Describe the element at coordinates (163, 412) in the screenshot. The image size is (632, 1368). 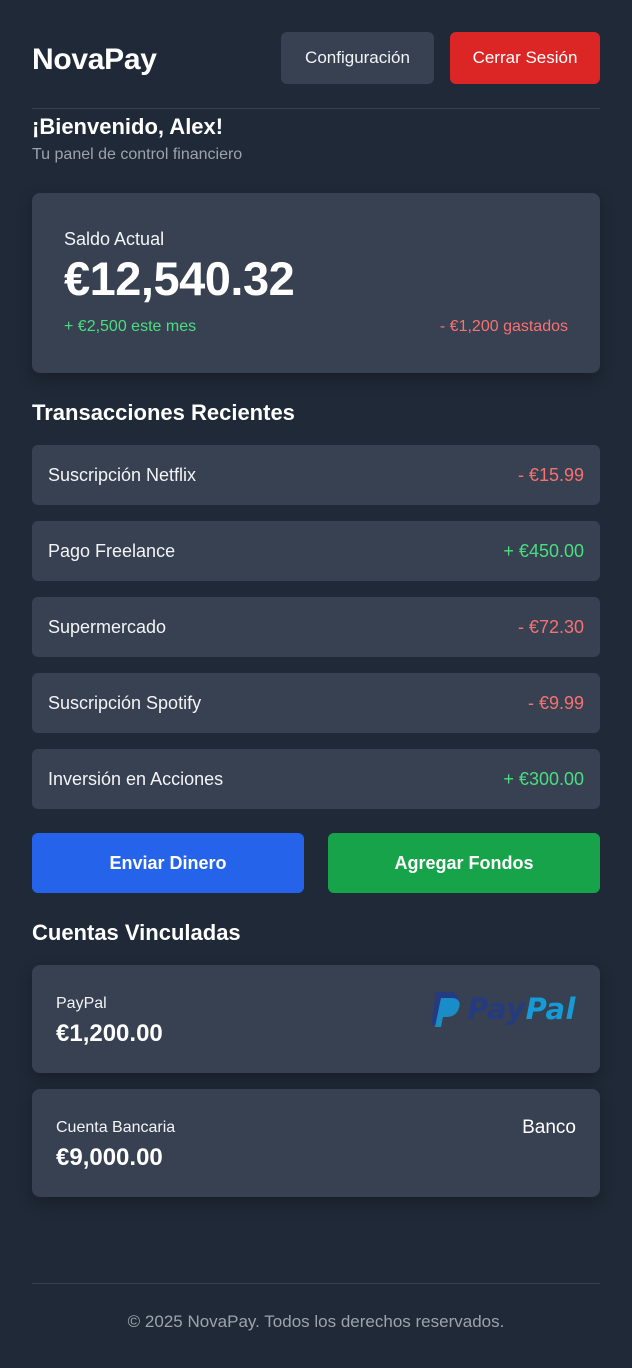
I see `transactions-title: Transacciones Recientes` at that location.